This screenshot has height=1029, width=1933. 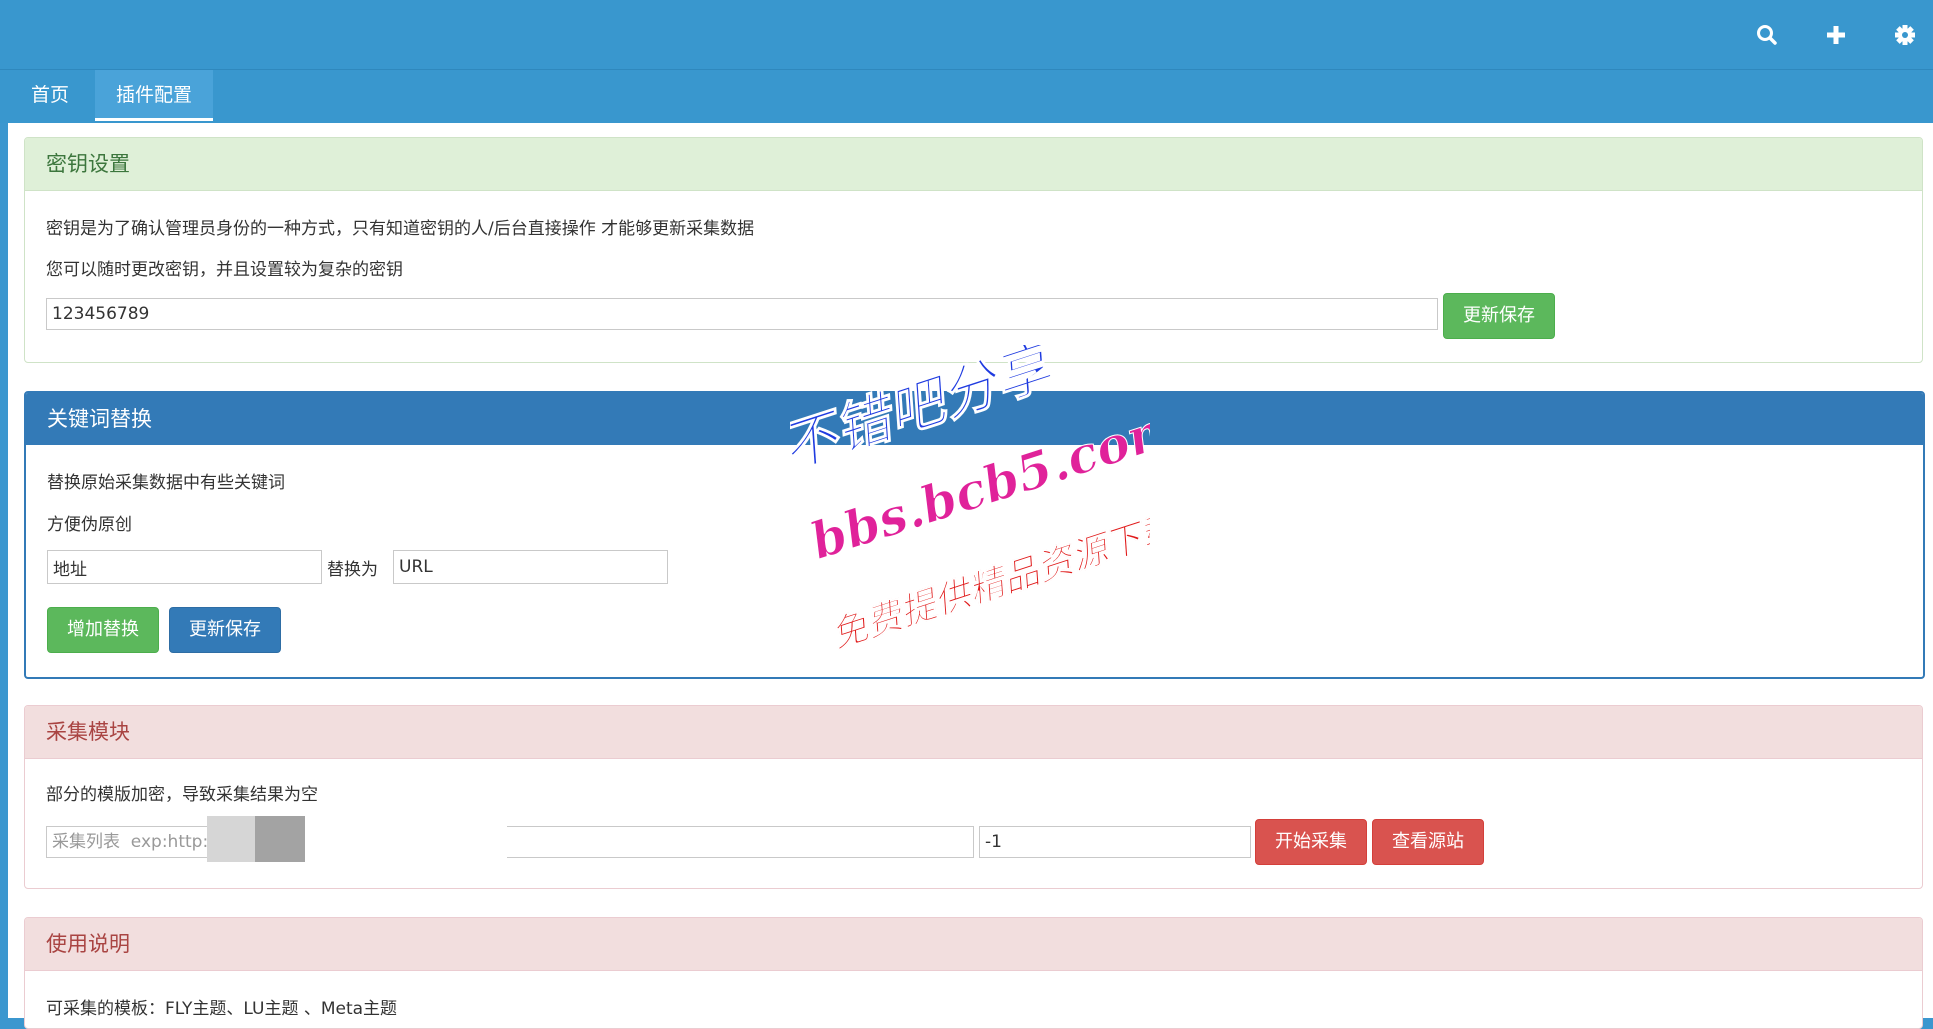 I want to click on keyword-from-input, so click(x=184, y=567).